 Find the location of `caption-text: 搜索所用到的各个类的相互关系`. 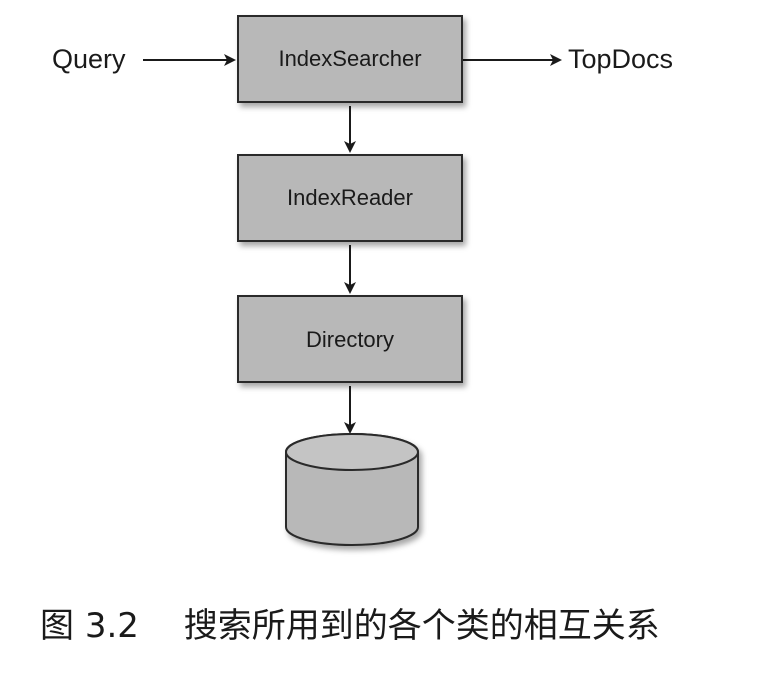

caption-text: 搜索所用到的各个类的相互关系 is located at coordinates (421, 626).